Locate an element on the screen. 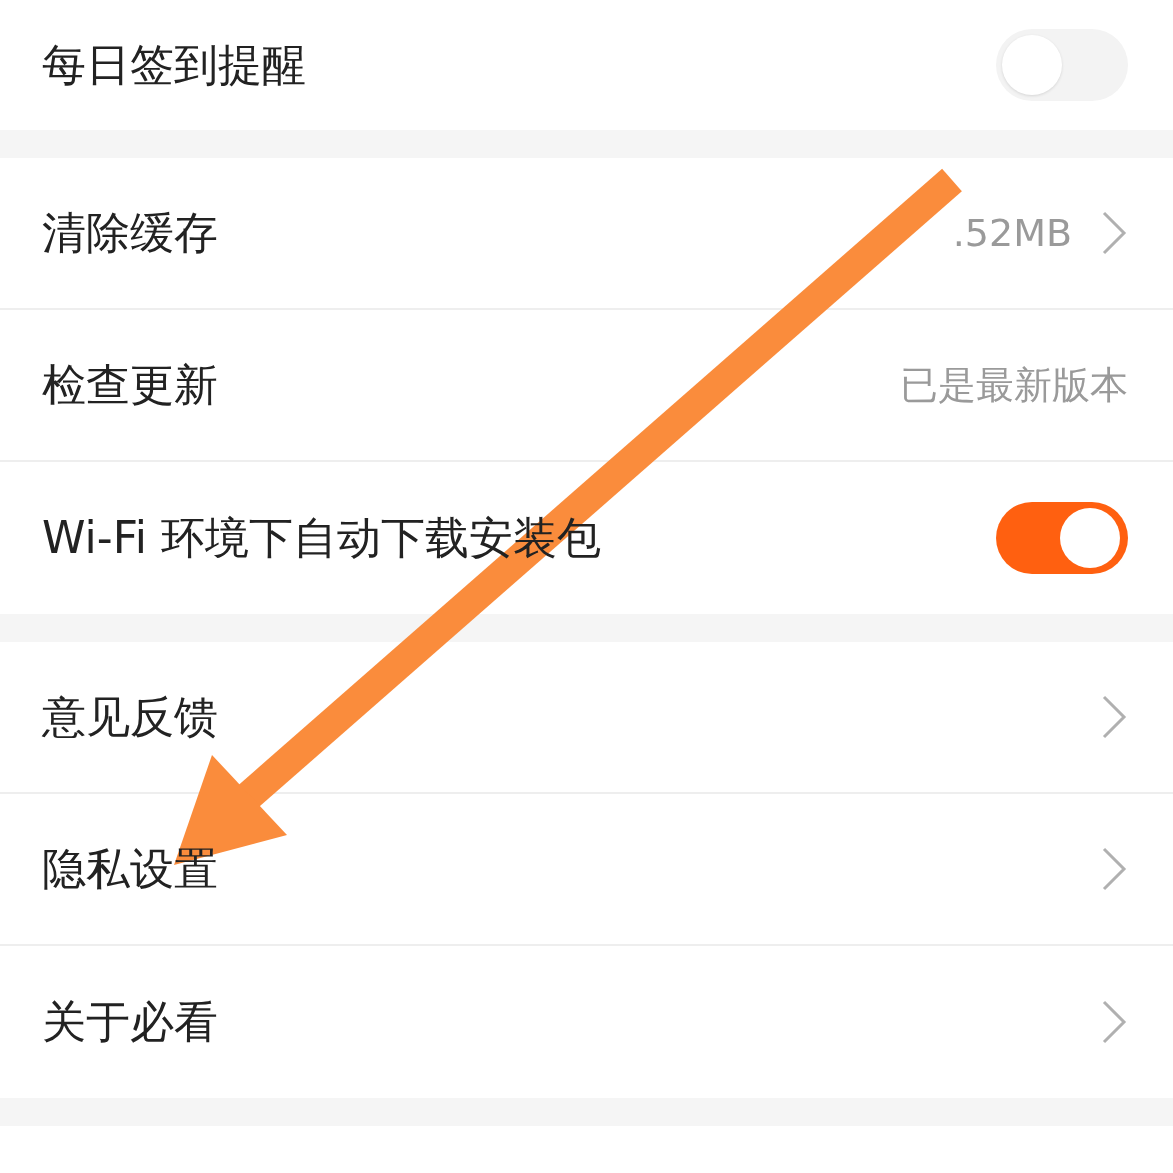 This screenshot has height=1173, width=1173. setting-label: 意见反馈 is located at coordinates (130, 717).